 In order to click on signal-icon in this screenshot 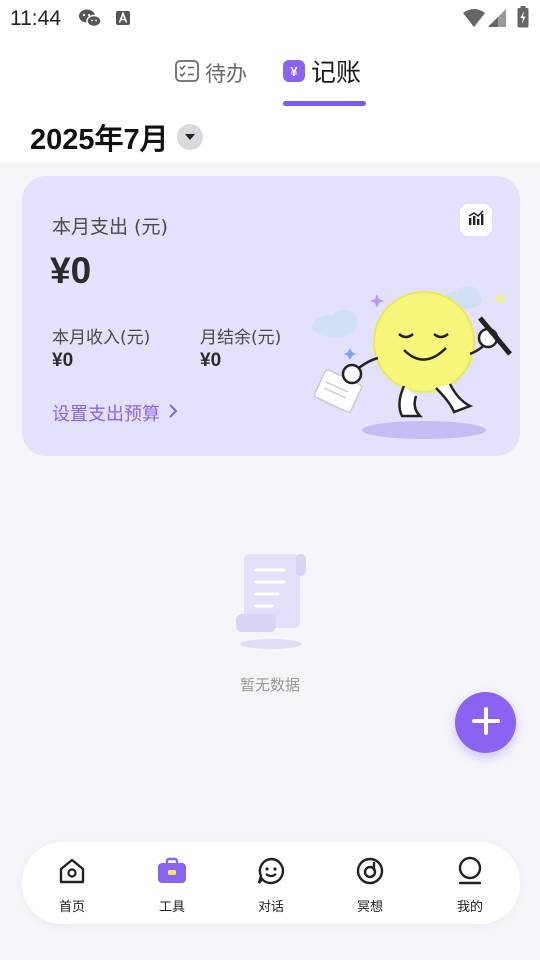, I will do `click(497, 20)`.